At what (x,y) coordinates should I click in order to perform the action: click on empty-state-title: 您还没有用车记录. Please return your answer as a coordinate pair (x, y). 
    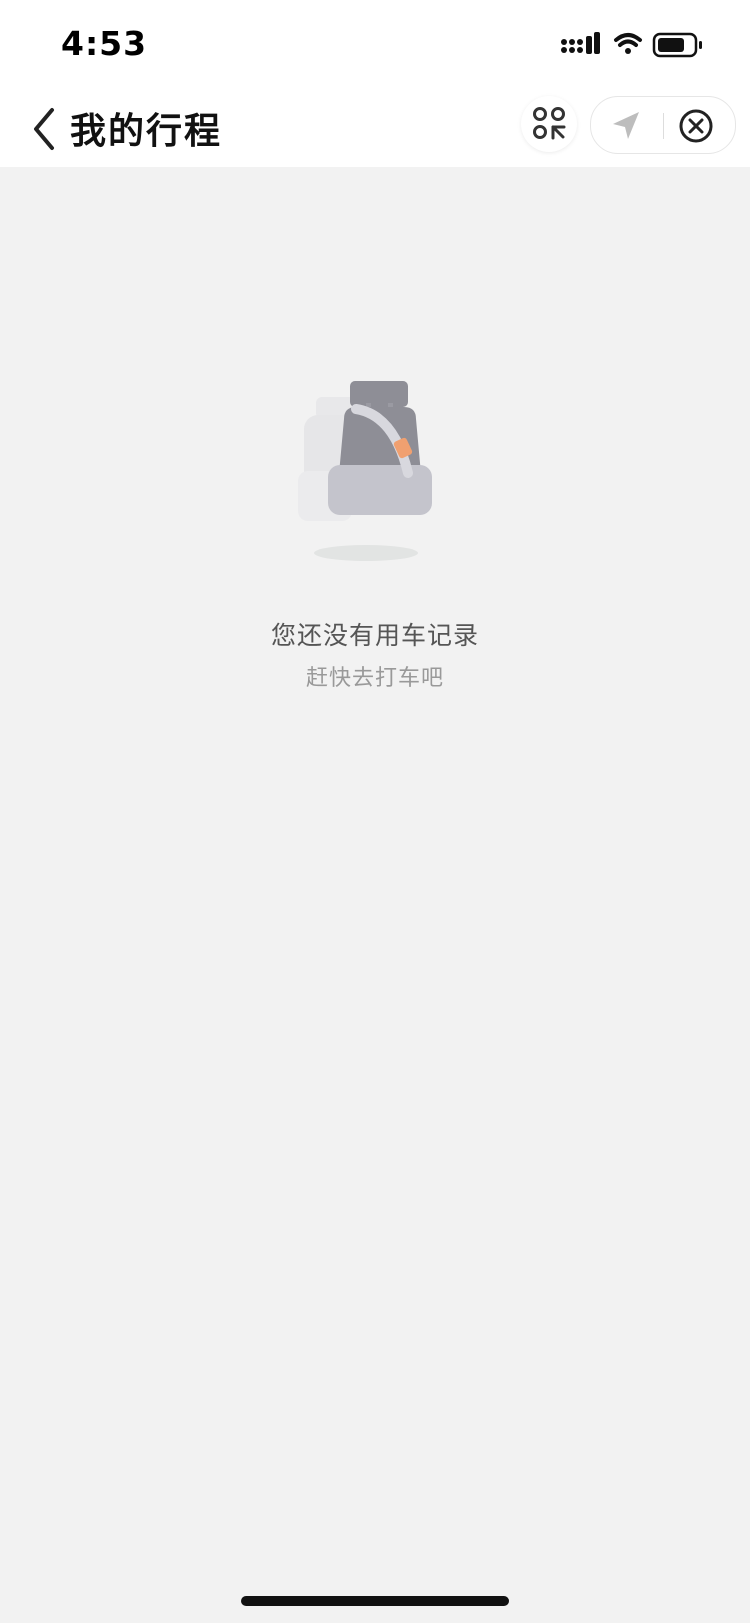
    Looking at the image, I should click on (374, 635).